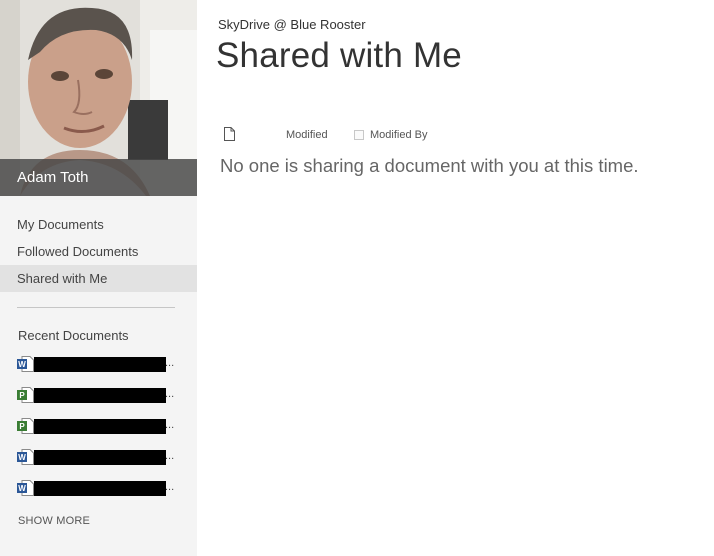  What do you see at coordinates (398, 135) in the screenshot?
I see `column-header-modified-by: Modified By` at bounding box center [398, 135].